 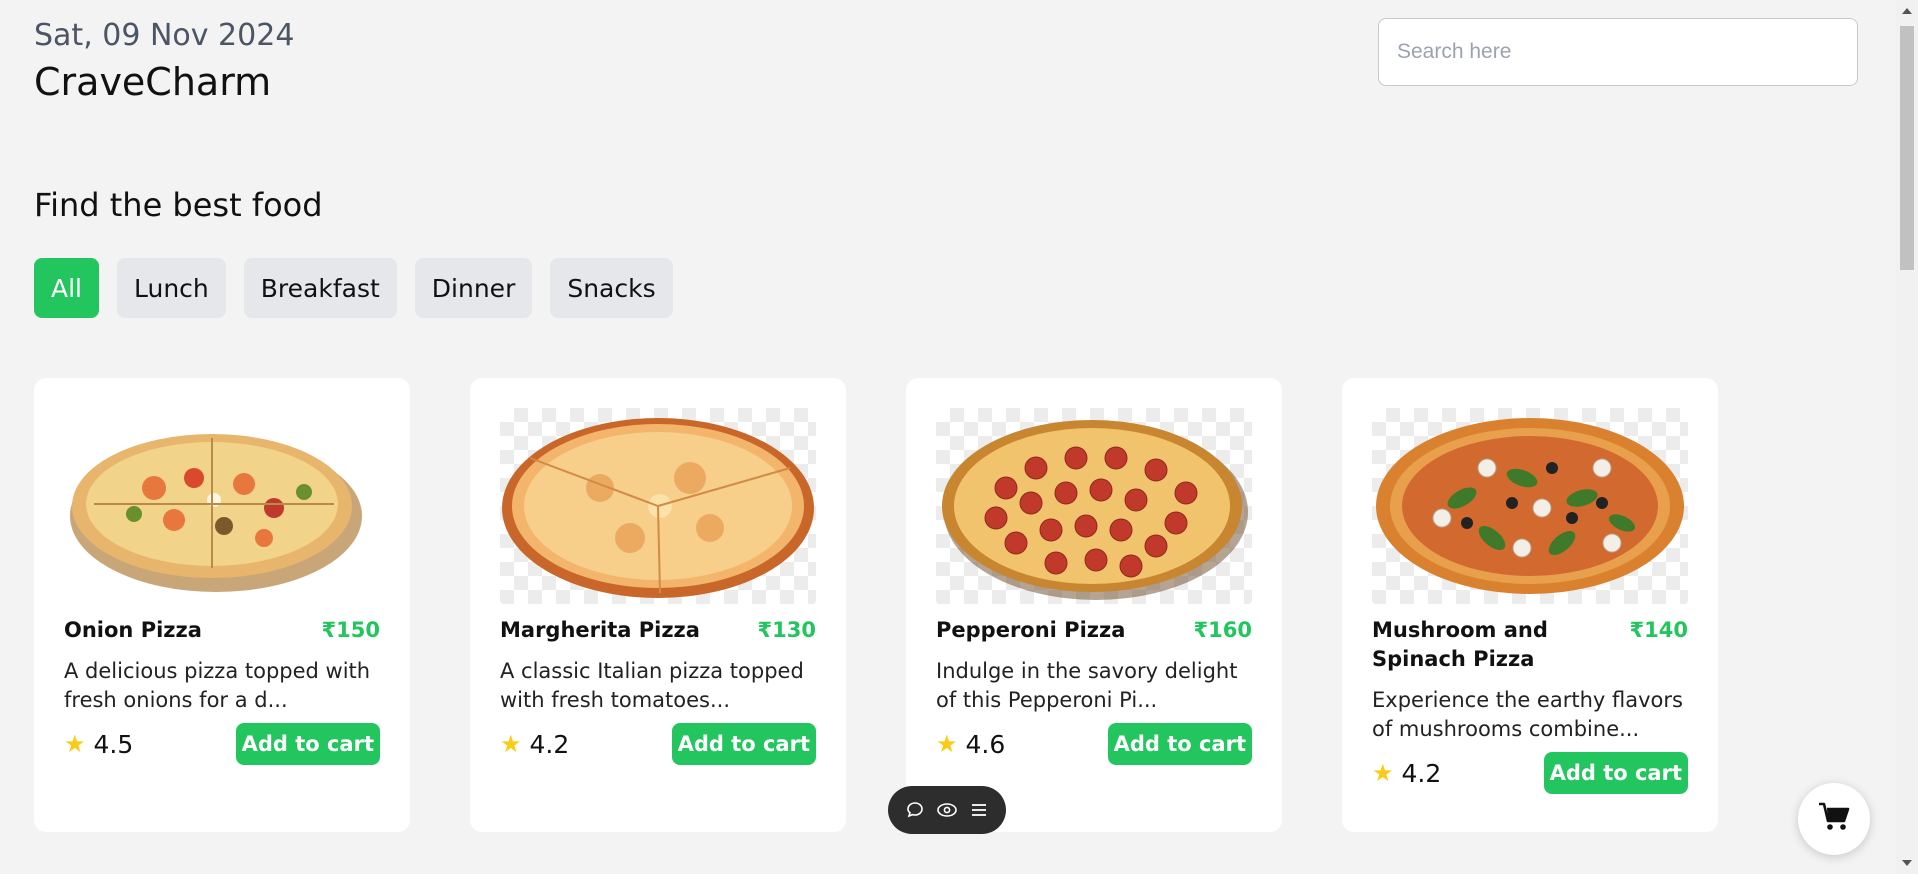 I want to click on card-title-row: Mushroom and Spinach Pizza ₹140, so click(x=1530, y=645).